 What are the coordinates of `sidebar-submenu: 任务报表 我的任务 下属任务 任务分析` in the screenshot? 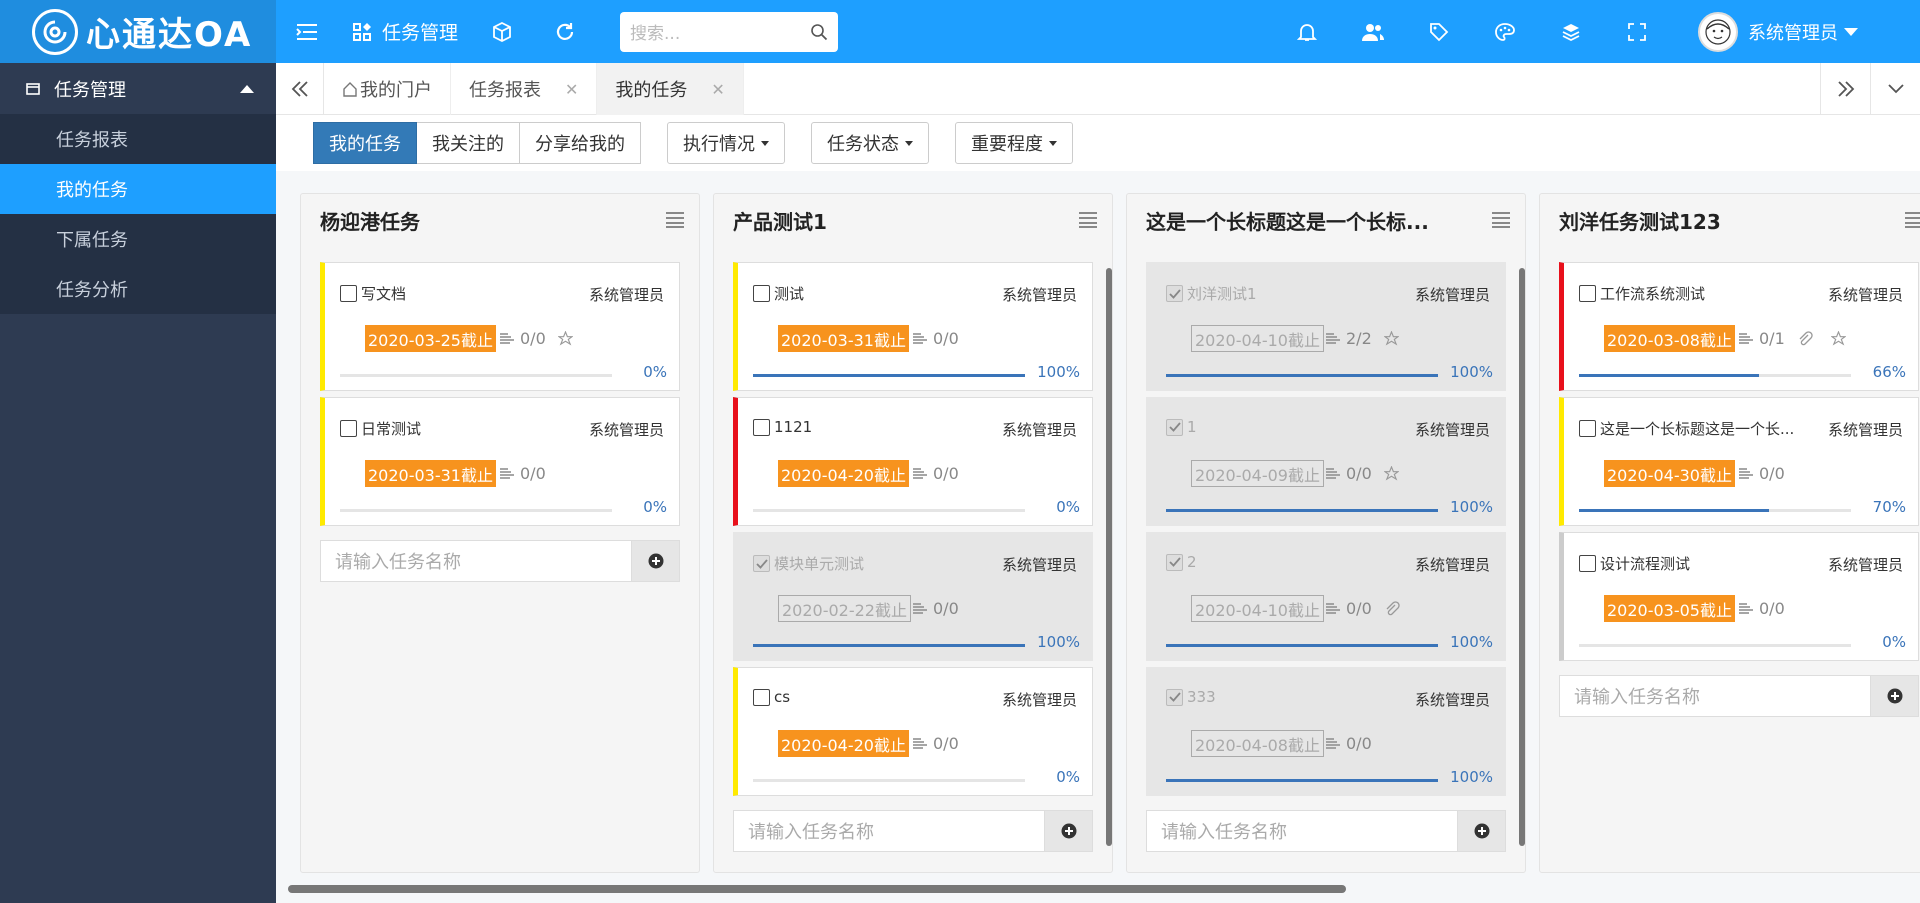 It's located at (138, 214).